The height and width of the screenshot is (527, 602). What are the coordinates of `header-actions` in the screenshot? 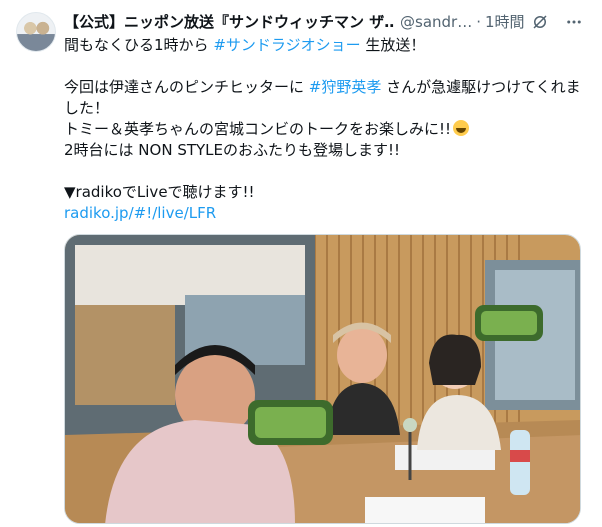 It's located at (560, 22).